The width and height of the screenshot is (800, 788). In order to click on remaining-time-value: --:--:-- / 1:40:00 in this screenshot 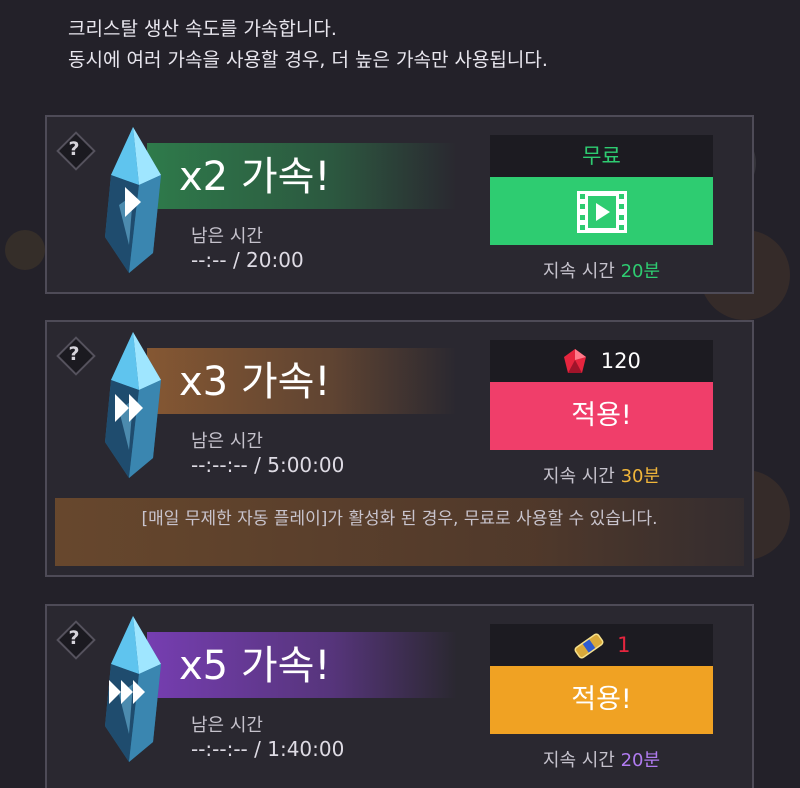, I will do `click(268, 749)`.